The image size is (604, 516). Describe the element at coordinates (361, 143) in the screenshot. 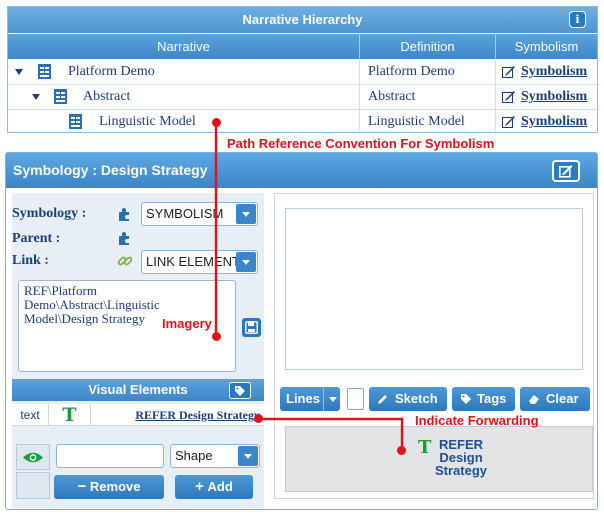

I see `annotation-path-reference: Path Reference Convention For Symbolism` at that location.